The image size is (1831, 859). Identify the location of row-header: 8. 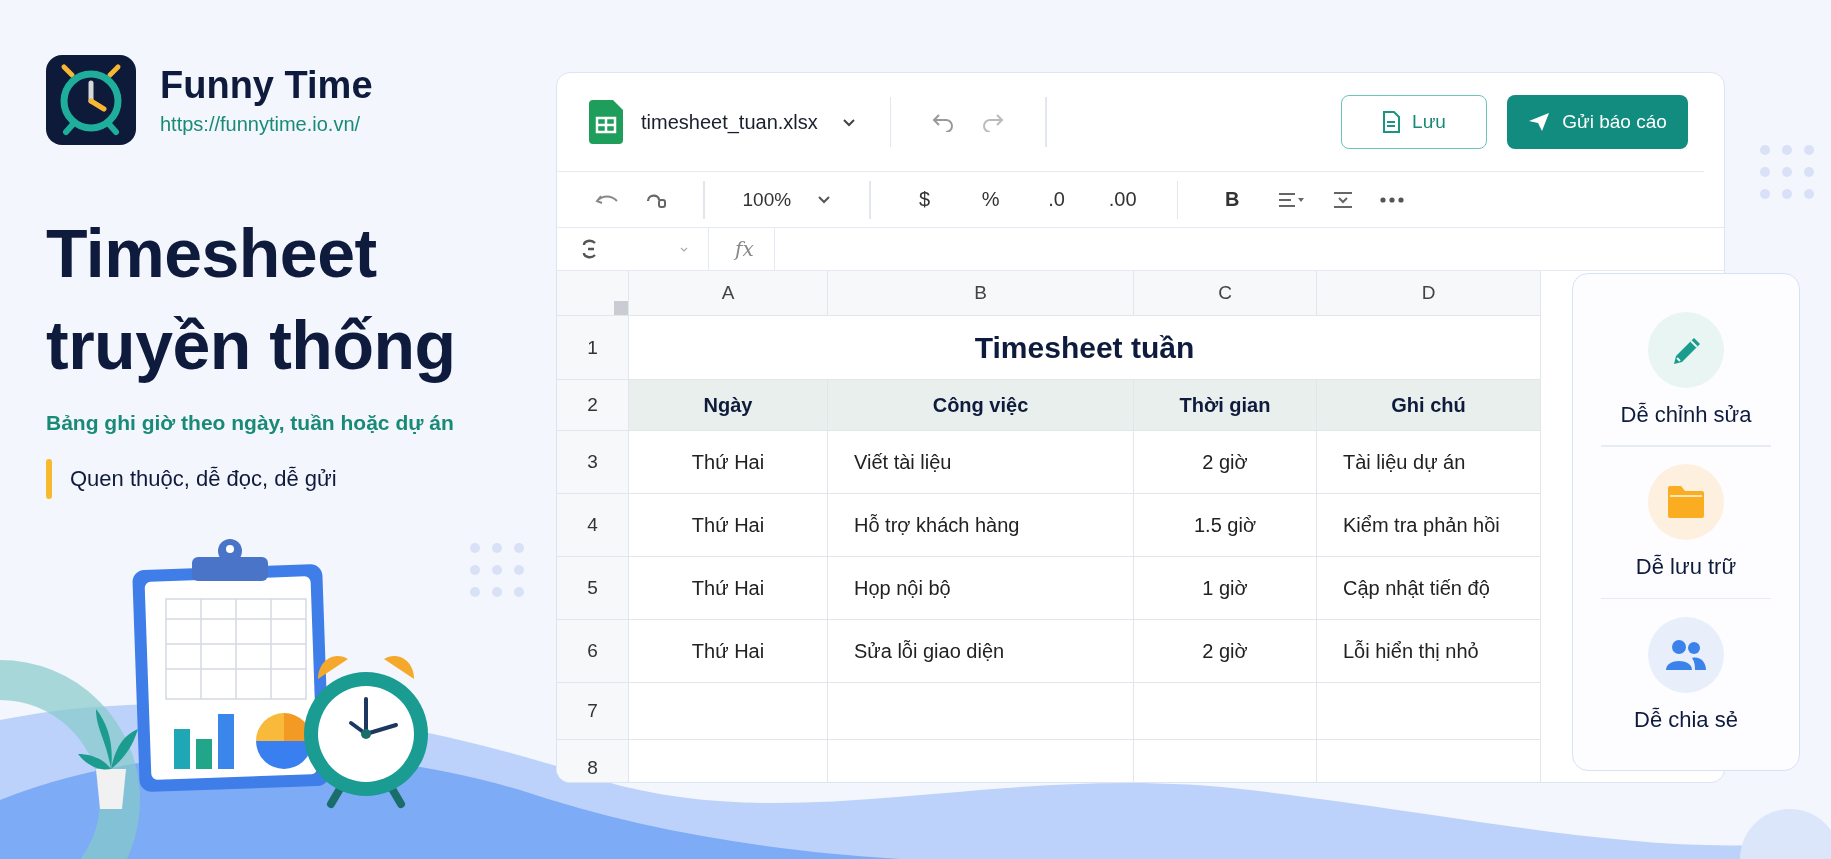
(593, 761).